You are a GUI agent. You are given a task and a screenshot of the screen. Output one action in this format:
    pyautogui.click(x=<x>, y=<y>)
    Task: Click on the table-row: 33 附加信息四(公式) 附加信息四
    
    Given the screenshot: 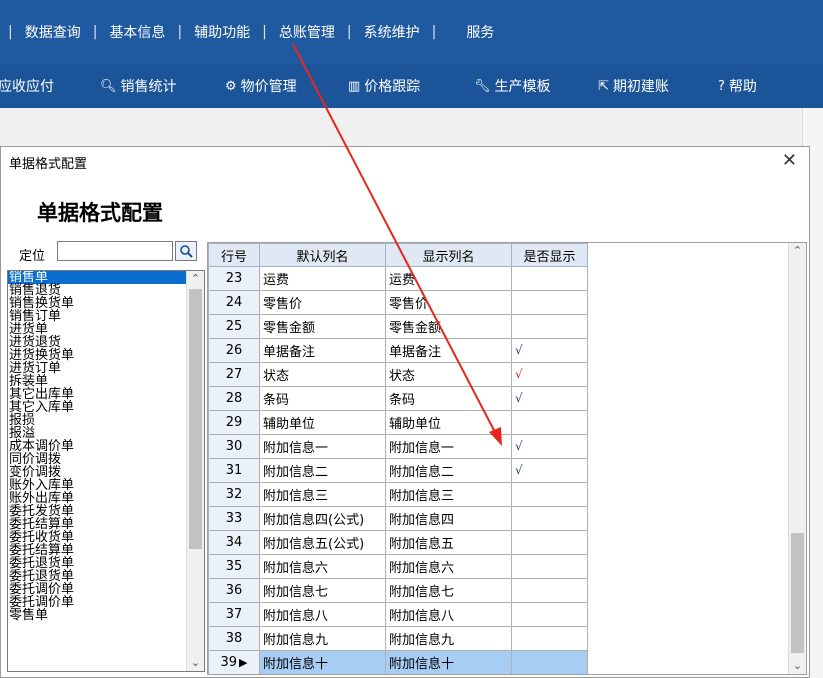 What is the action you would take?
    pyautogui.click(x=398, y=518)
    